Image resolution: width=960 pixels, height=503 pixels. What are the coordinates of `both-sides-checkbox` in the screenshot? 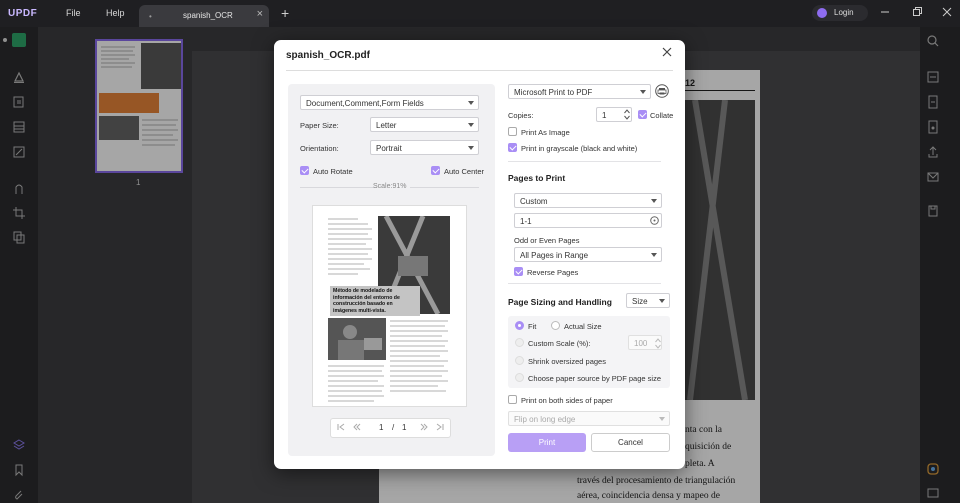 It's located at (512, 399).